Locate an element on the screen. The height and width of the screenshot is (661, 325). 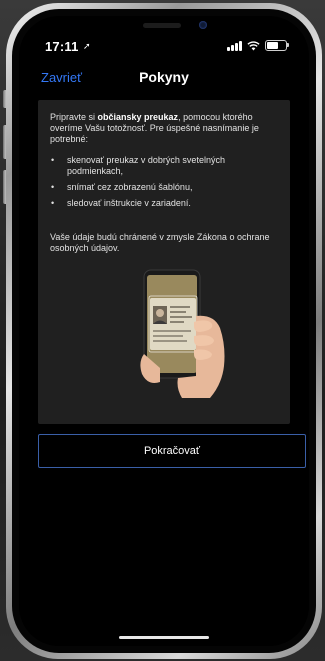
status-icons is located at coordinates (258, 45).